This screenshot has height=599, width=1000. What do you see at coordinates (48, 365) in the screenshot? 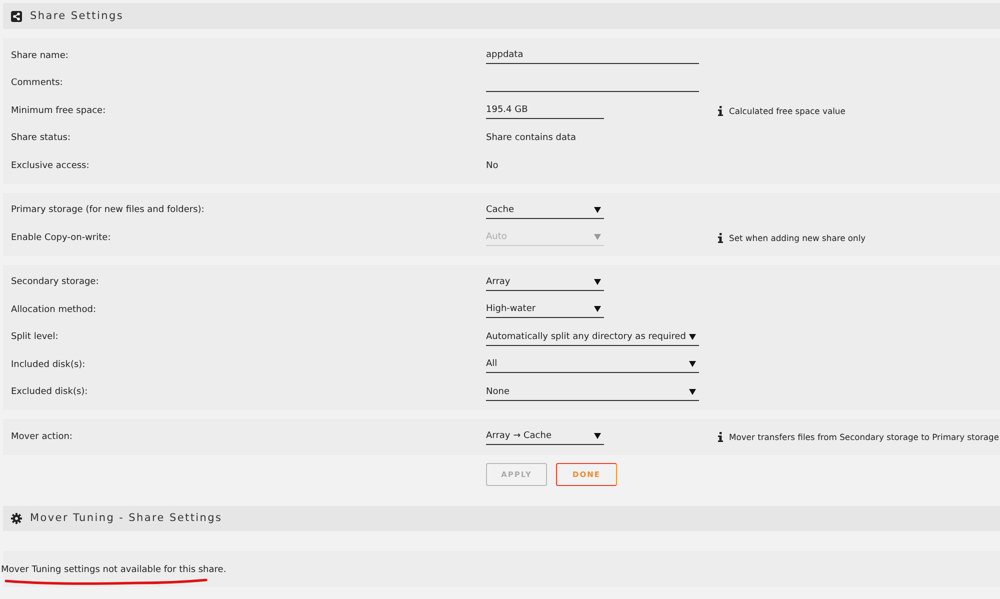
I see `field-label: Included disk(s):` at bounding box center [48, 365].